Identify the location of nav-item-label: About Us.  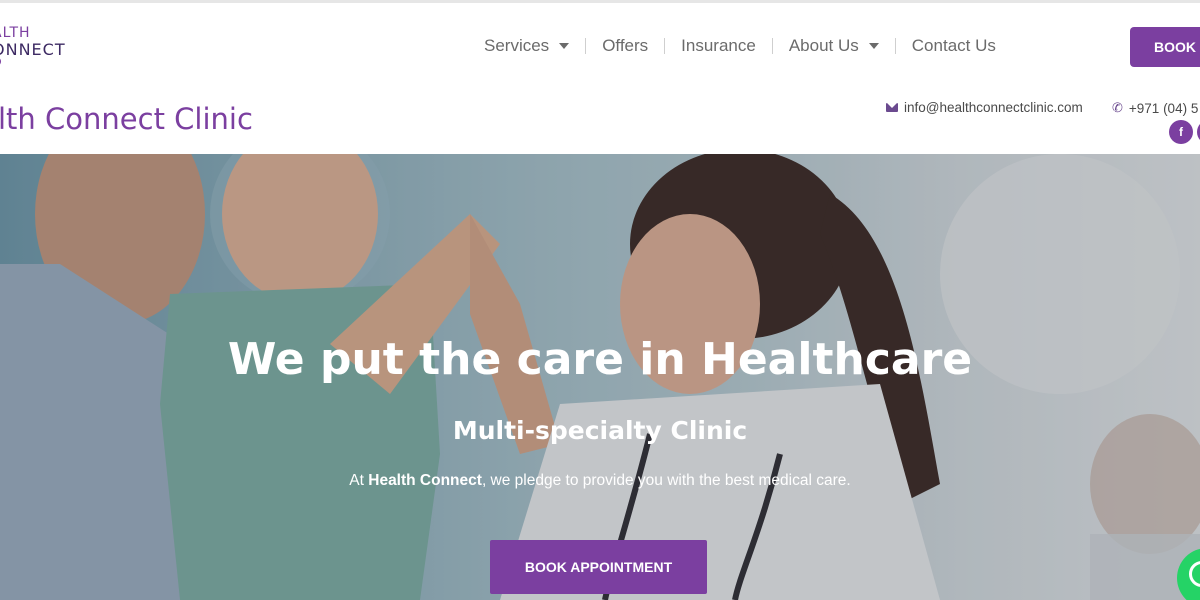
(823, 45).